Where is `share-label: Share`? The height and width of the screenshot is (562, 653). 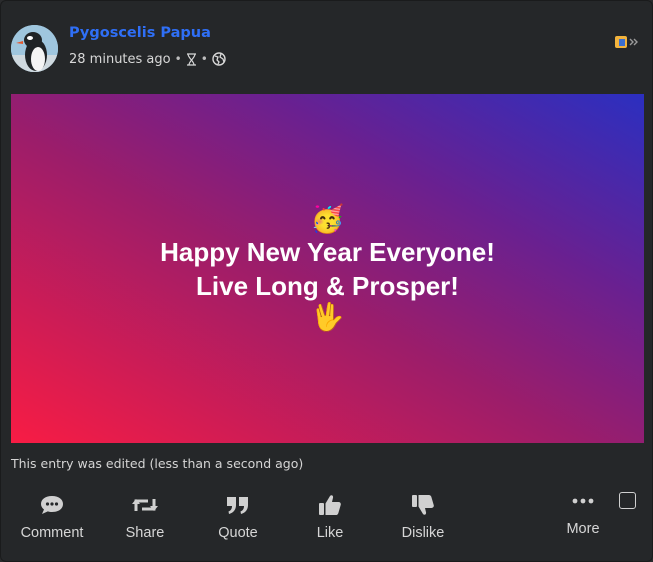 share-label: Share is located at coordinates (145, 533).